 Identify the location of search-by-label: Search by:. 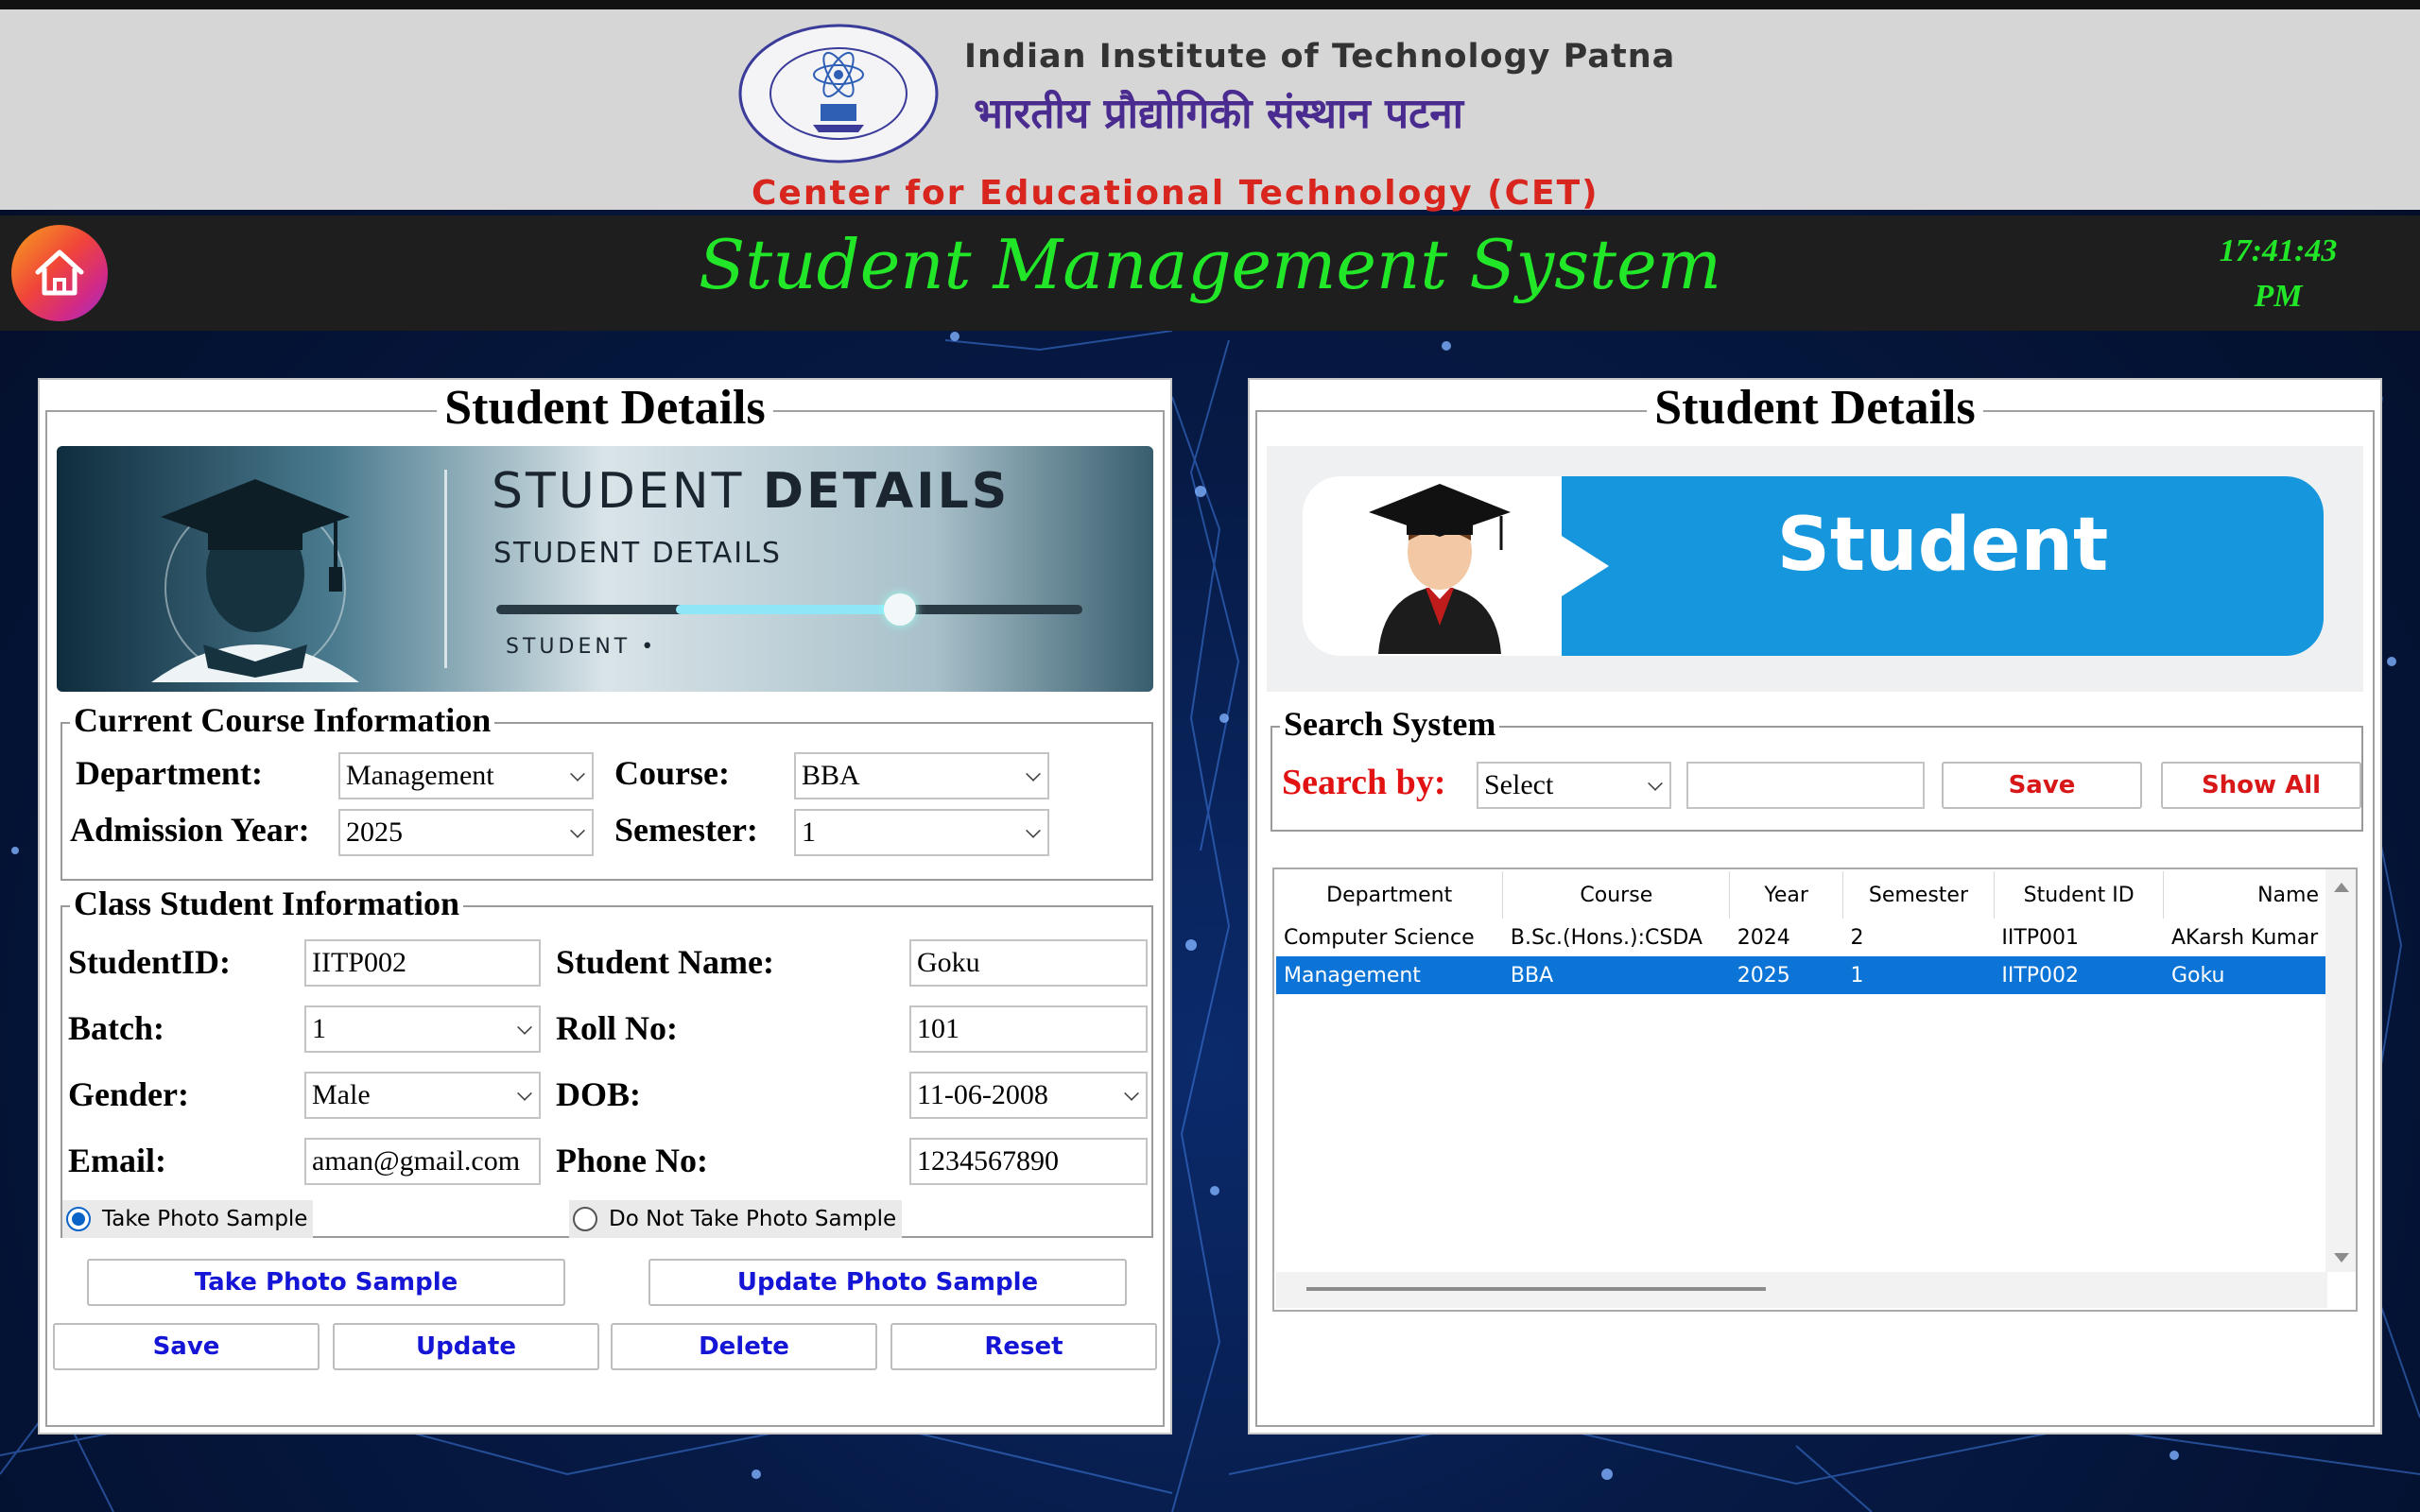
(1364, 782).